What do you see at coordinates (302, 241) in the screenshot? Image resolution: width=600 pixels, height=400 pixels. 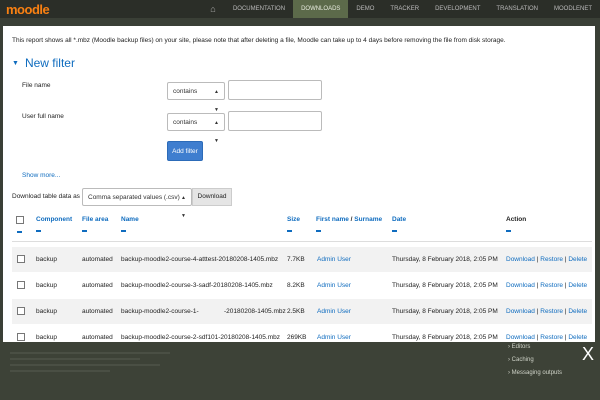 I see `header-divider` at bounding box center [302, 241].